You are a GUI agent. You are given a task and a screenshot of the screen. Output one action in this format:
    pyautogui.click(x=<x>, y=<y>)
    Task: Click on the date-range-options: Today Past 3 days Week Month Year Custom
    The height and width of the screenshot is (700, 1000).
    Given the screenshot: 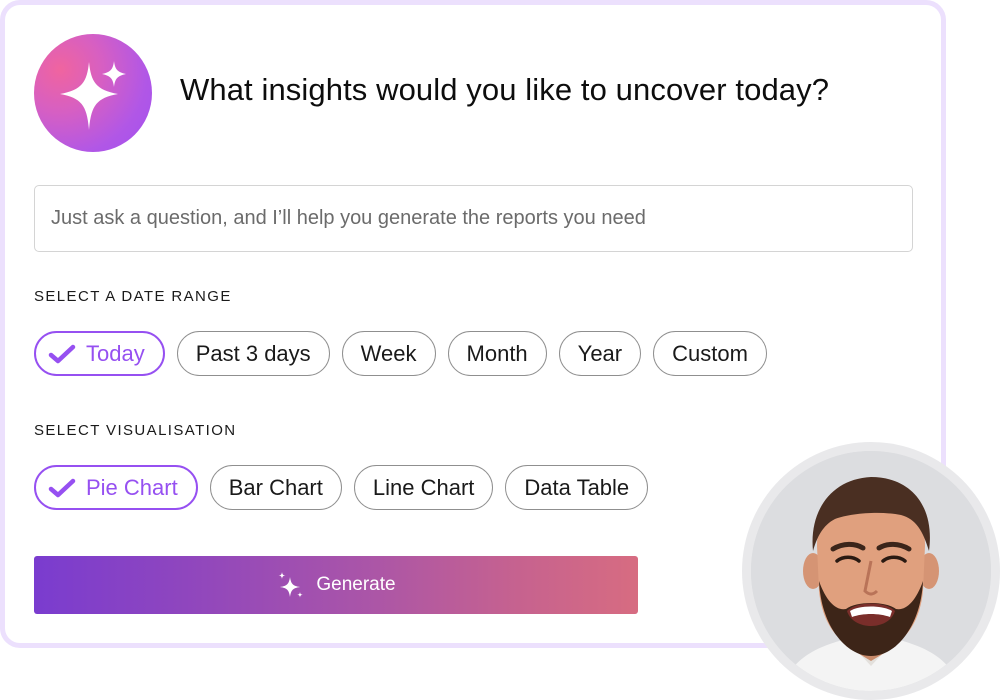 What is the action you would take?
    pyautogui.click(x=400, y=353)
    